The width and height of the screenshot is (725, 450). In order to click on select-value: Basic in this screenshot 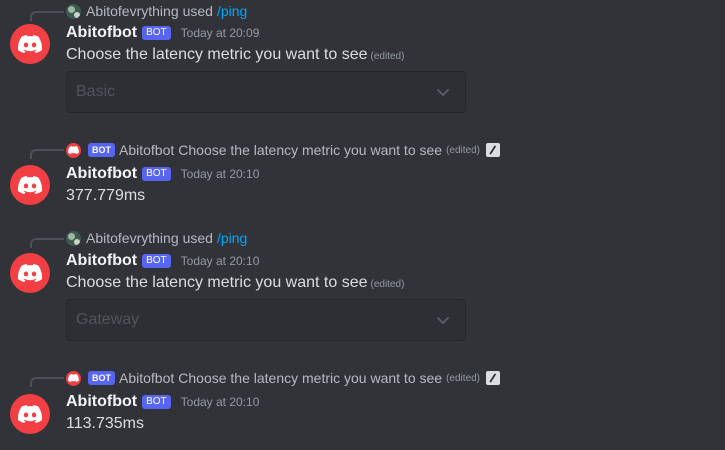, I will do `click(96, 91)`.